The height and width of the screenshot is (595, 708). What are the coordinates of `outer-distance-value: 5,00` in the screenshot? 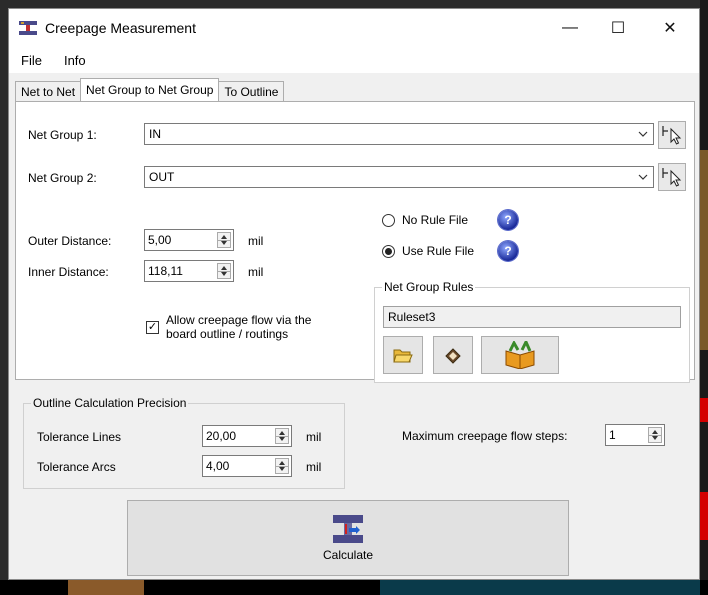 It's located at (160, 240).